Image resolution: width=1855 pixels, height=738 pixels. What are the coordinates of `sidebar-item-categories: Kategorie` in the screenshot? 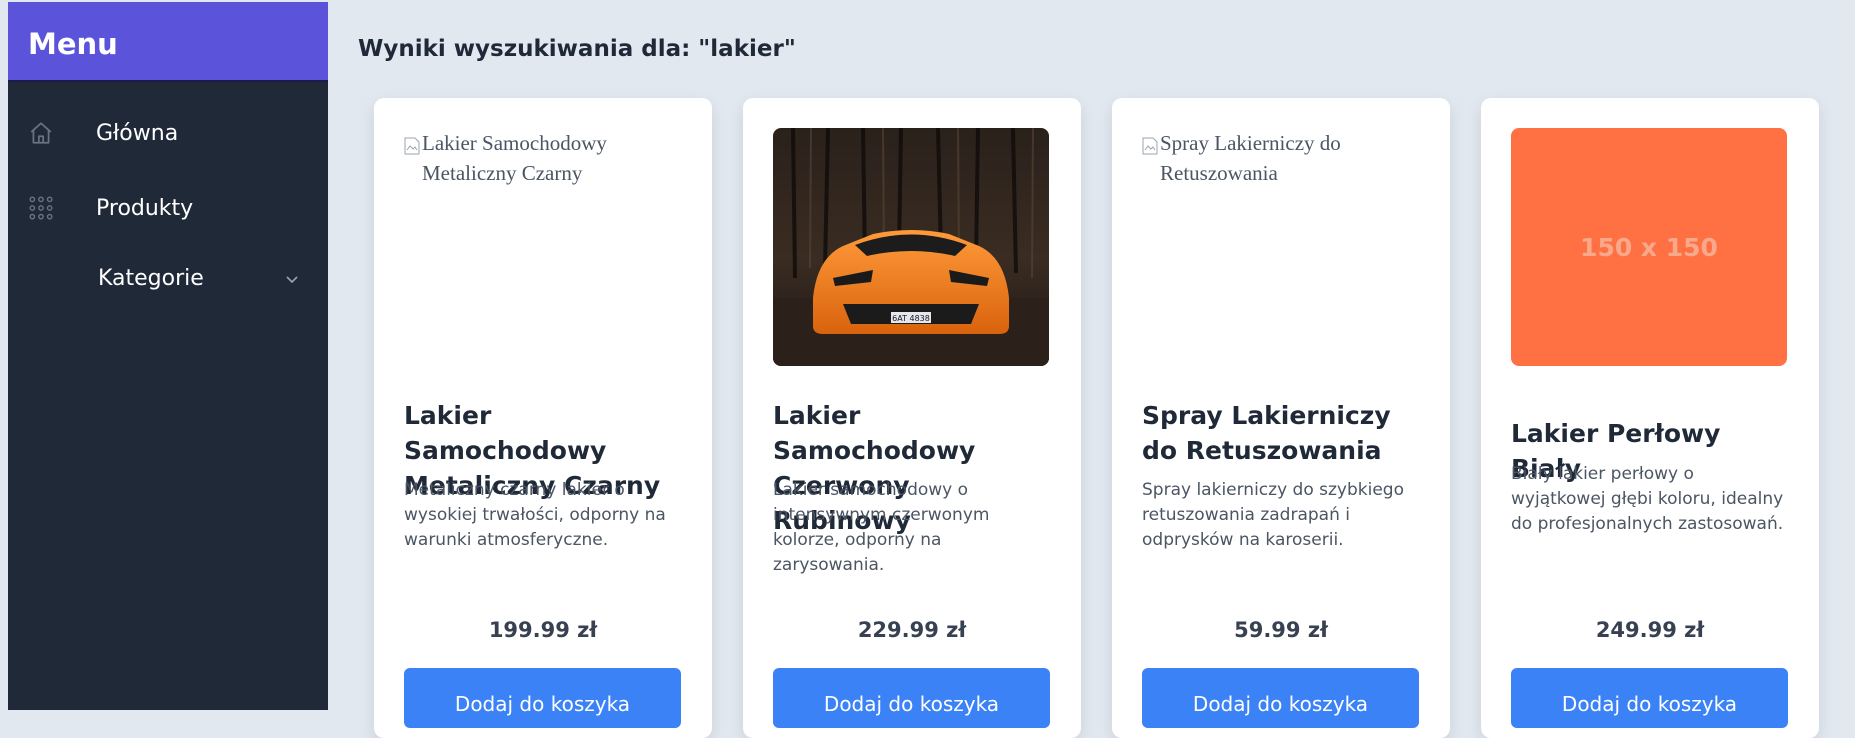 It's located at (168, 278).